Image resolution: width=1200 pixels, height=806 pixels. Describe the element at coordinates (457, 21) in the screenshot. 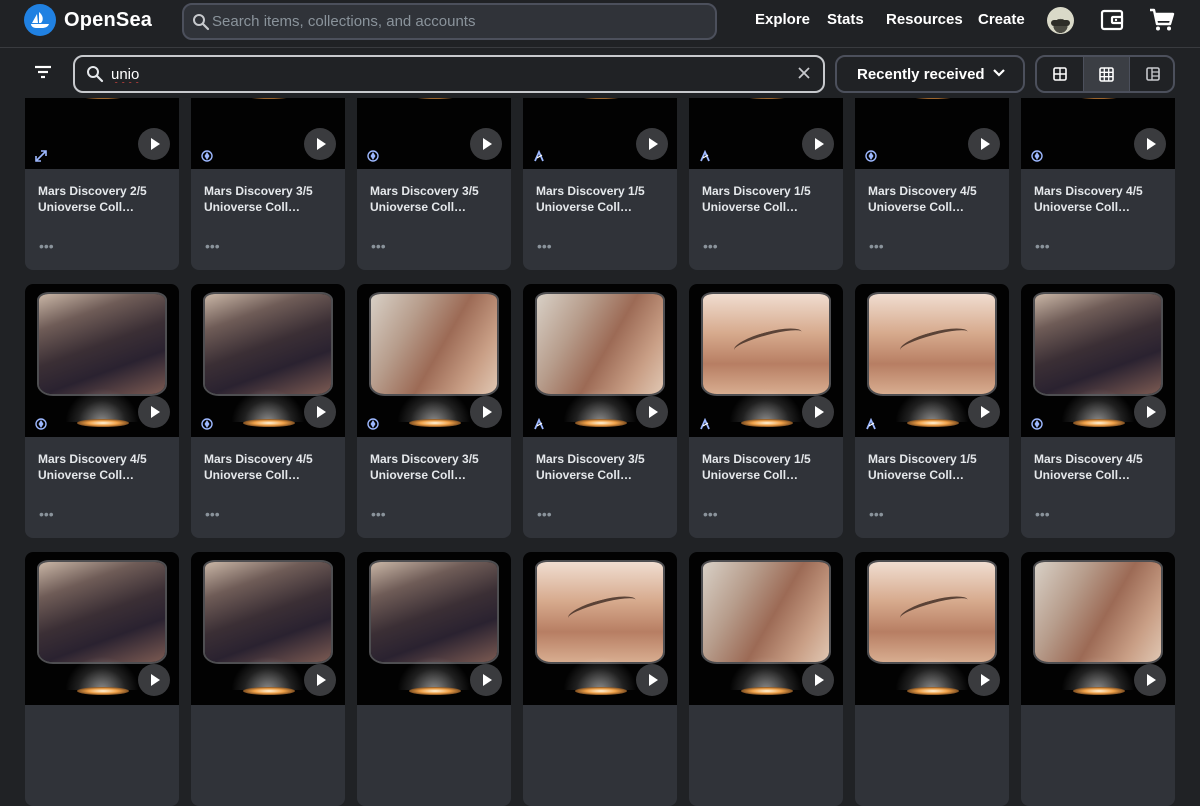

I see `global-search-input` at that location.